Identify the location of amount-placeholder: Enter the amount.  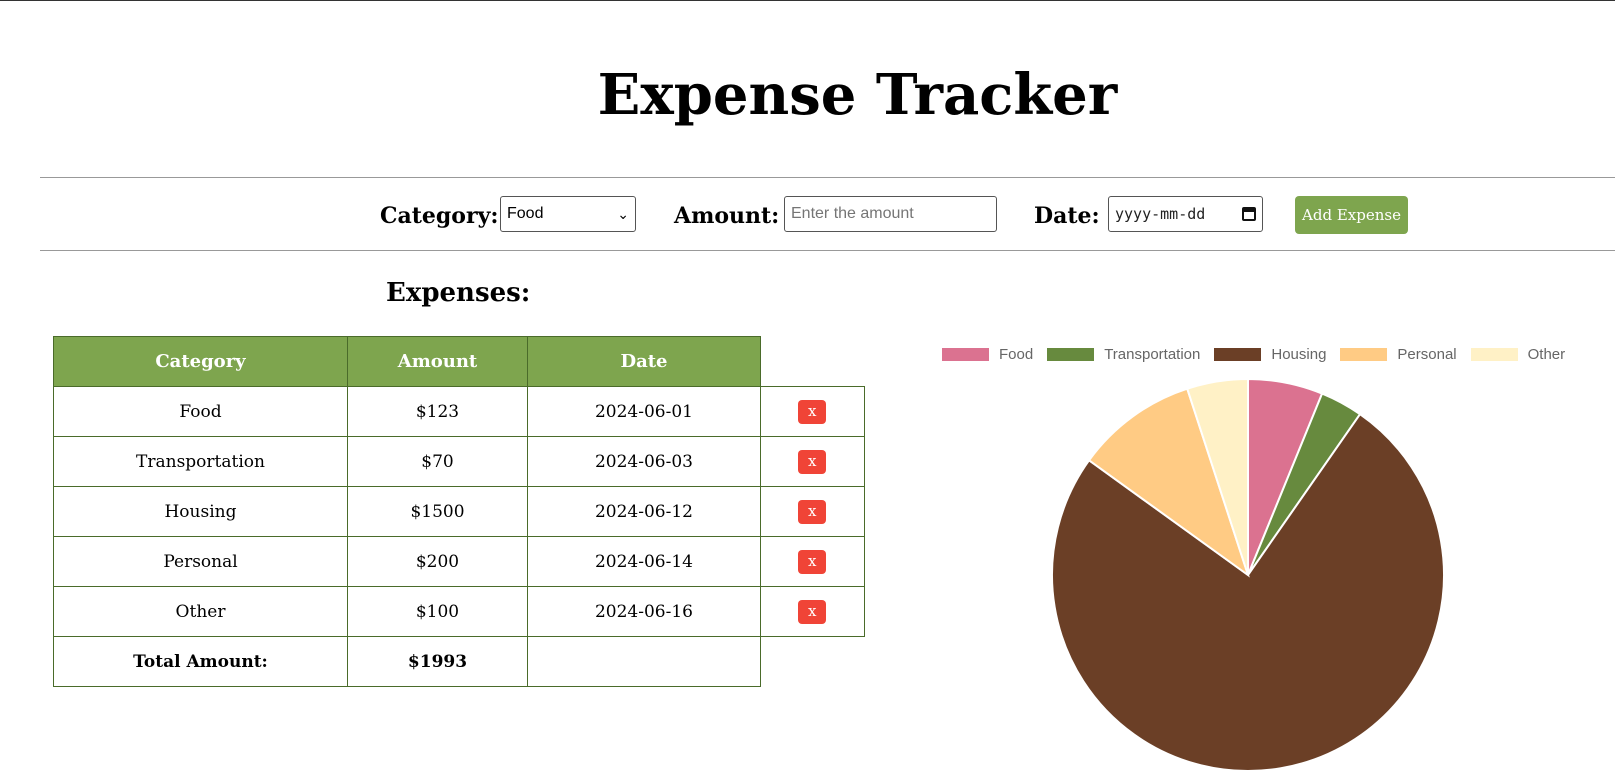
(852, 213).